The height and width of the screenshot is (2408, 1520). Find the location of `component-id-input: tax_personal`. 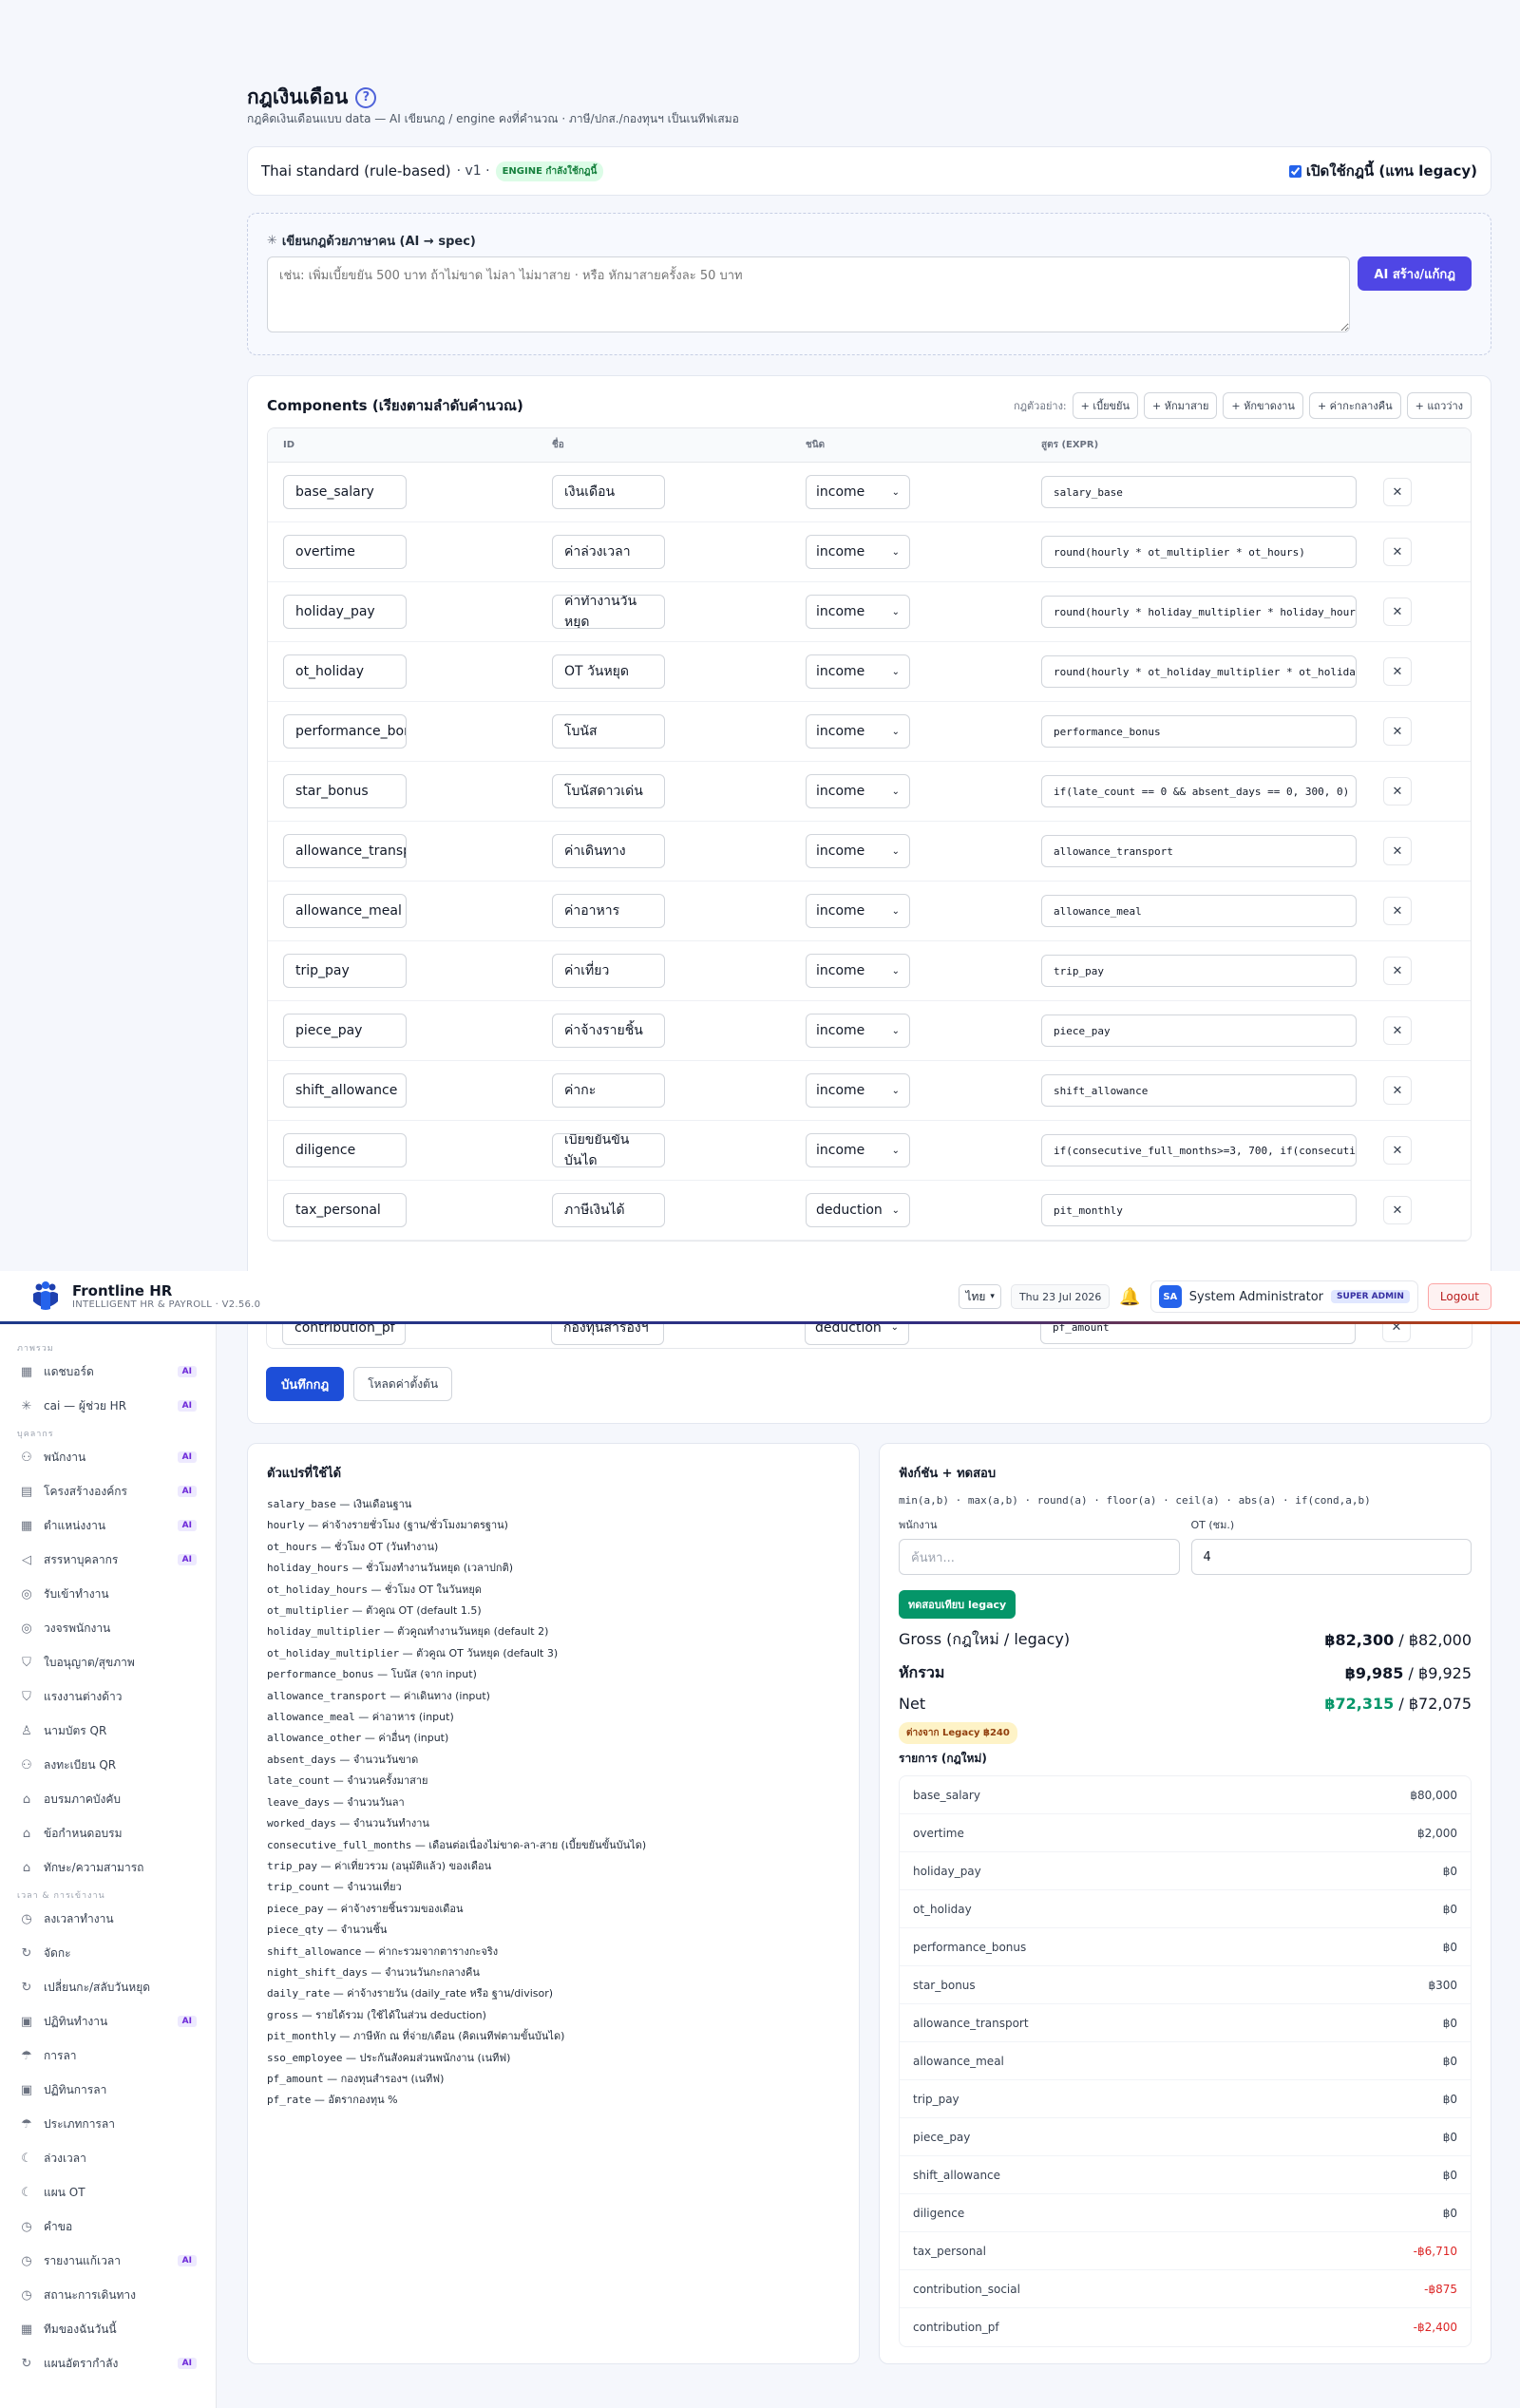

component-id-input: tax_personal is located at coordinates (345, 1210).